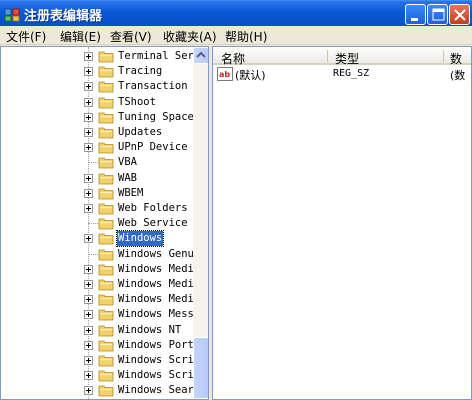  What do you see at coordinates (236, 13) in the screenshot?
I see `title-bar: 注册表编辑器` at bounding box center [236, 13].